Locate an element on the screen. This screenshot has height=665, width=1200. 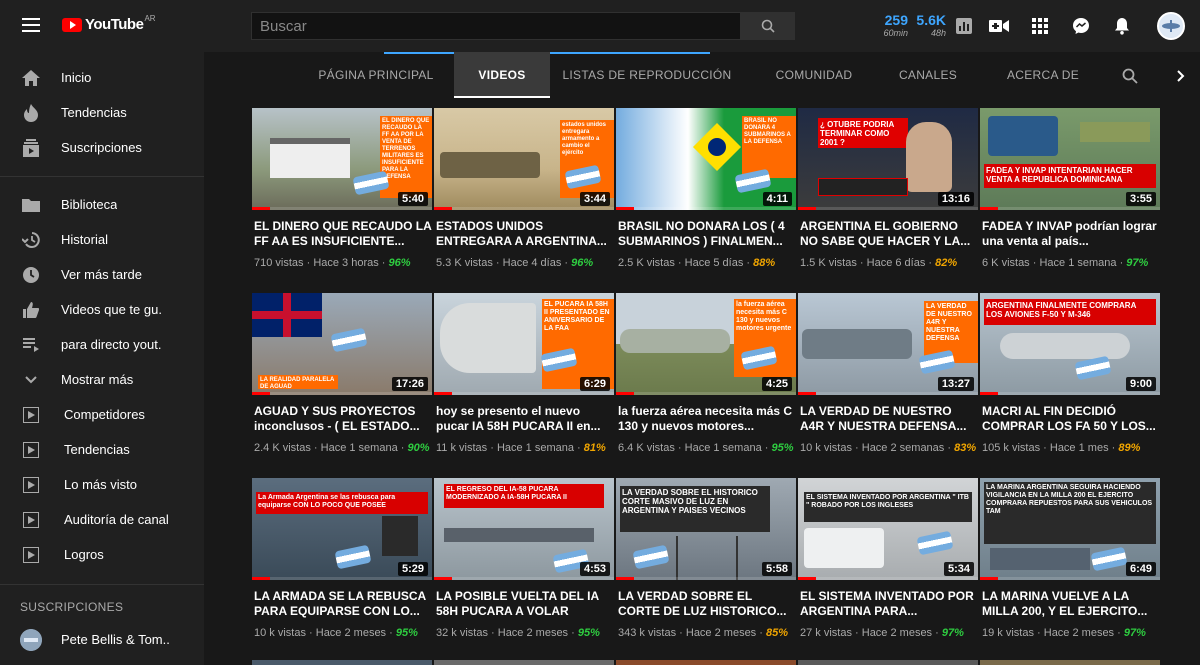
video-duration: 4:53 is located at coordinates (594, 569).